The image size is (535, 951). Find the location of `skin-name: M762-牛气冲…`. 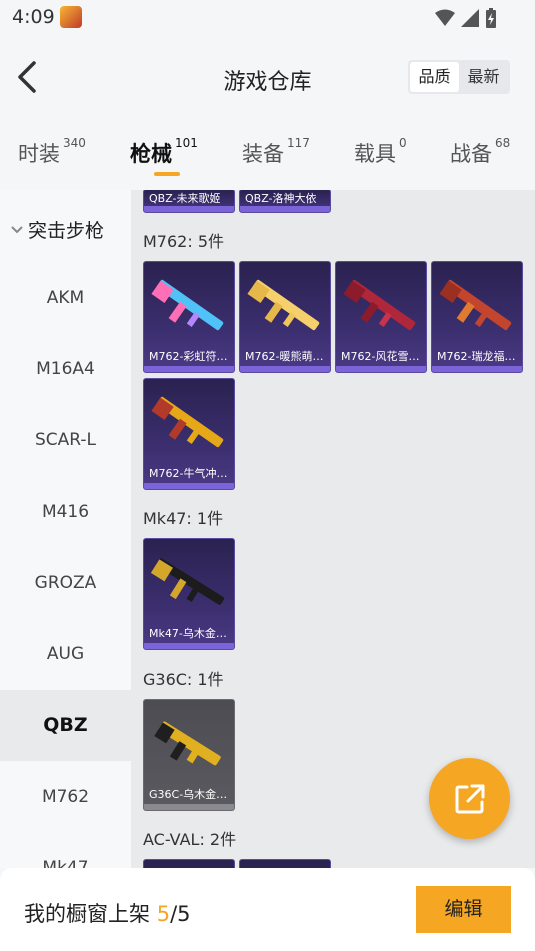

skin-name: M762-牛气冲… is located at coordinates (188, 473).